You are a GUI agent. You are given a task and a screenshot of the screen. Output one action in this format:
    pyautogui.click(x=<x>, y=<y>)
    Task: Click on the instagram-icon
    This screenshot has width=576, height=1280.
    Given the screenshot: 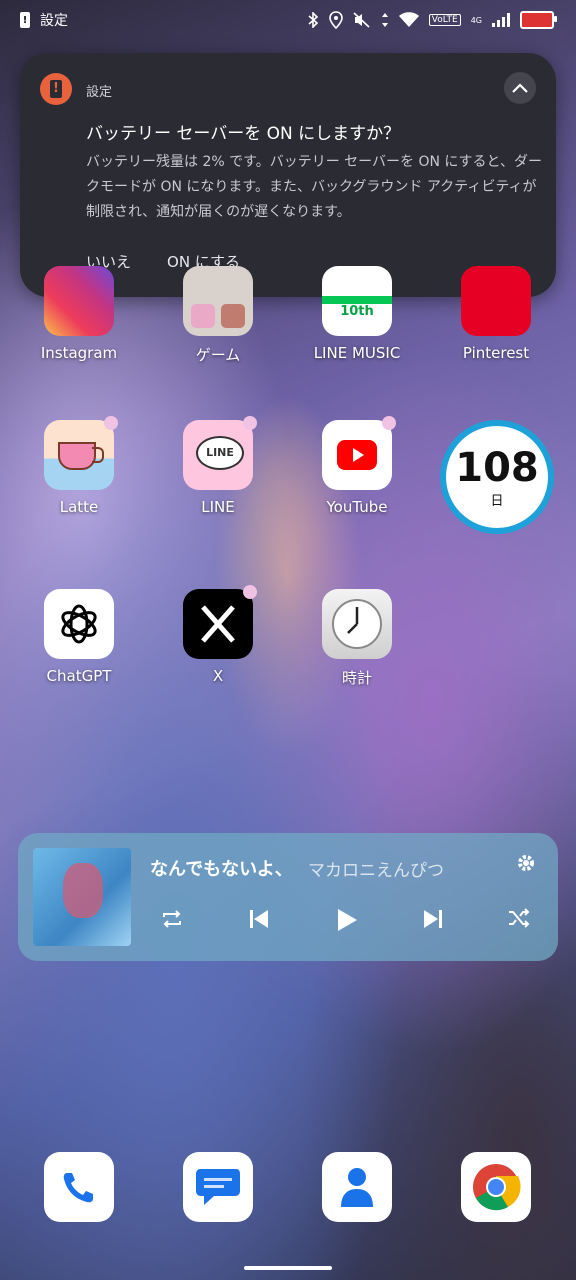 What is the action you would take?
    pyautogui.click(x=79, y=301)
    